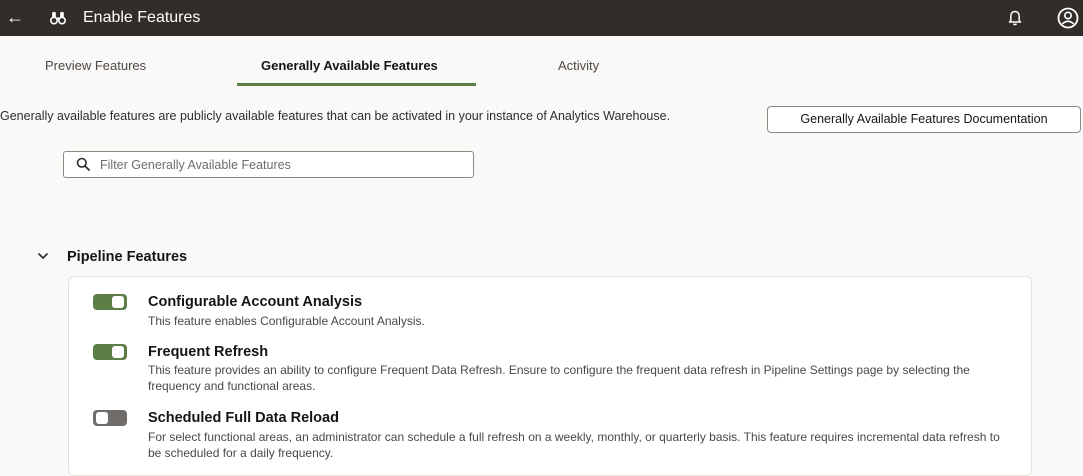  Describe the element at coordinates (83, 164) in the screenshot. I see `search-icon` at that location.